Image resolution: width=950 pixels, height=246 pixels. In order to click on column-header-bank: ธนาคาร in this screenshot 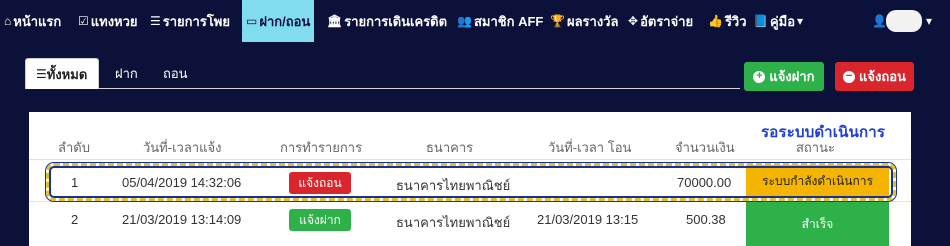, I will do `click(450, 147)`.